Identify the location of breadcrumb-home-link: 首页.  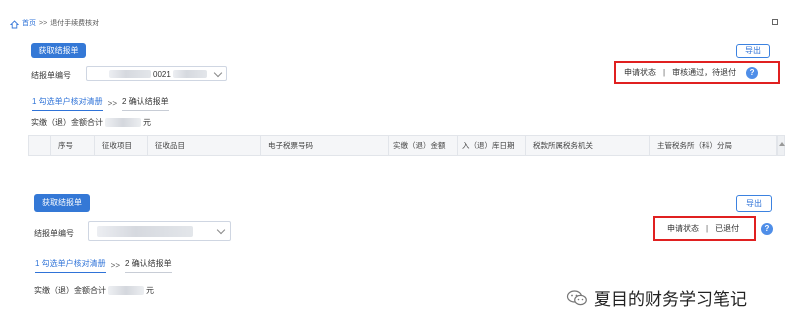
(29, 24).